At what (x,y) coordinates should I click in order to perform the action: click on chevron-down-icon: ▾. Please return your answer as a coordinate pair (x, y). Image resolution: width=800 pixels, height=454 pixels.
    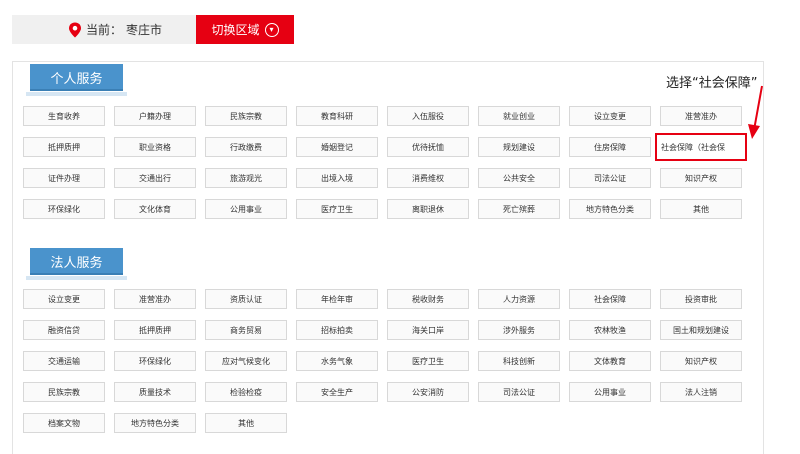
    Looking at the image, I should click on (271, 29).